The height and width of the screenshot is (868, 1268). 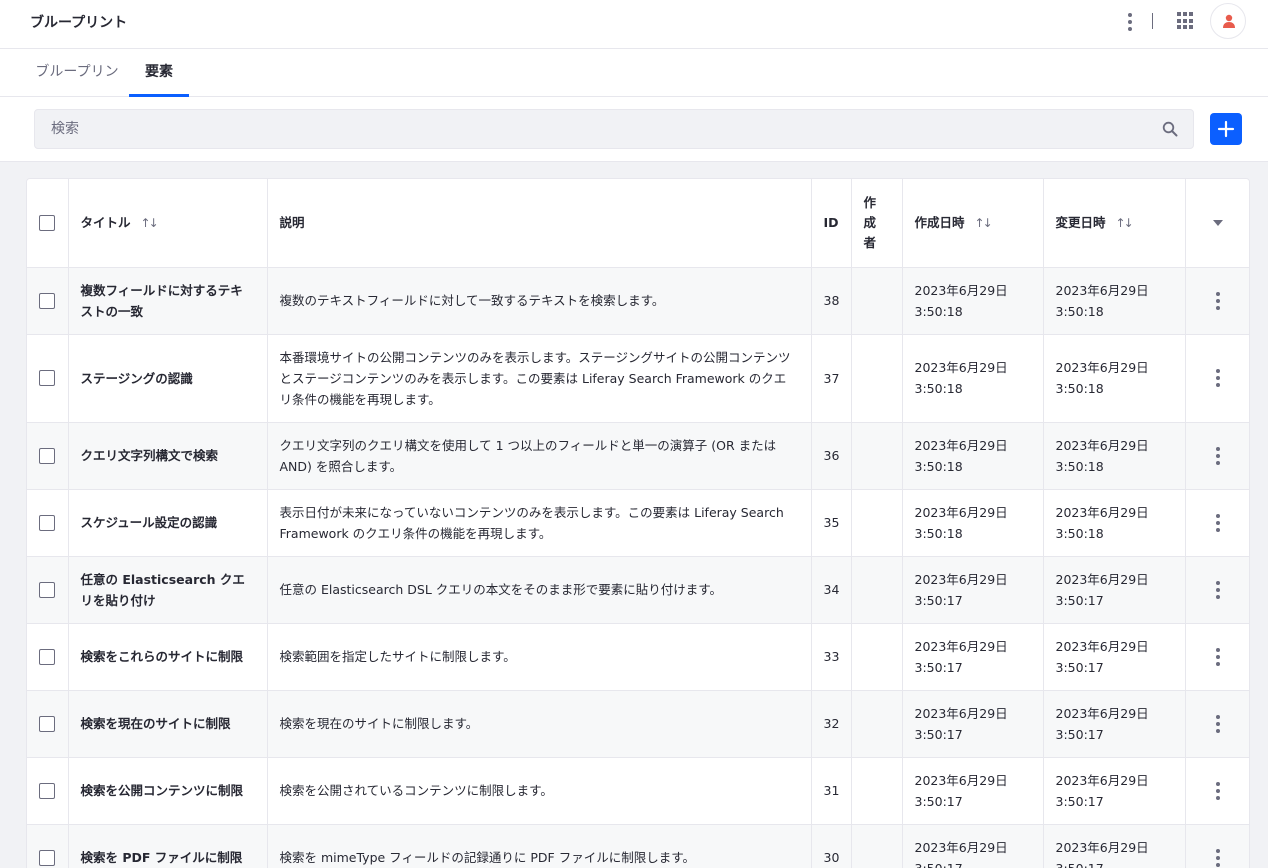 I want to click on row-description: 複数のテキストフィールドに対して一致するテキストを検索します。, so click(x=539, y=301).